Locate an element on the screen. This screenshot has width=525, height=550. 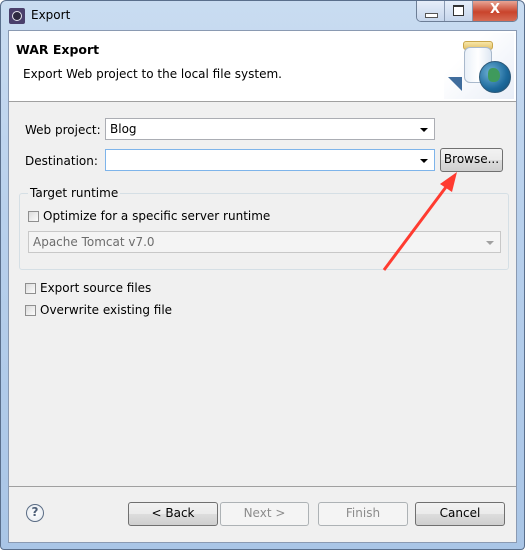
maximize-icon is located at coordinates (458, 10).